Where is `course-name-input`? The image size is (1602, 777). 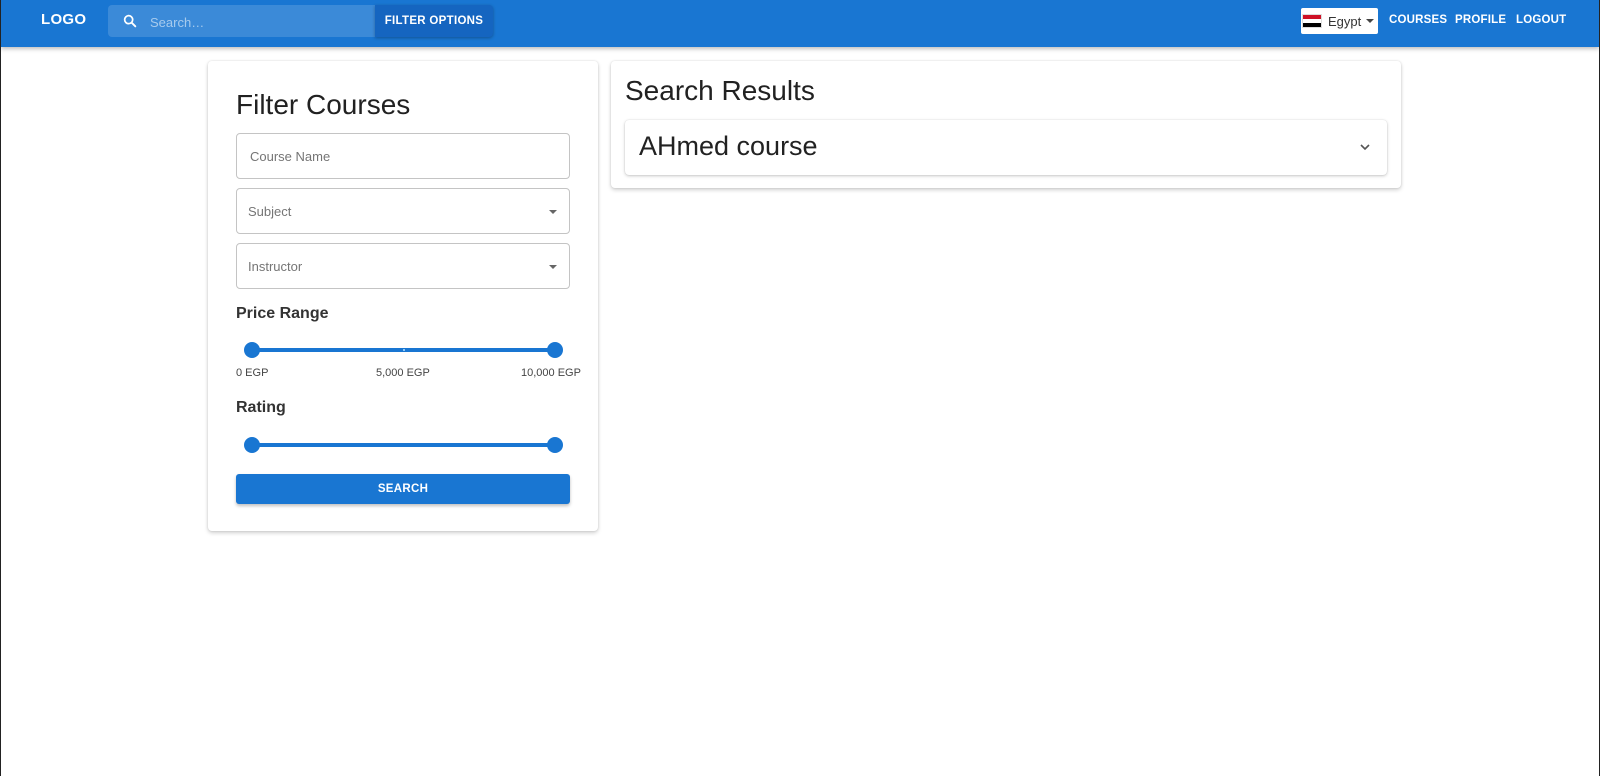 course-name-input is located at coordinates (400, 156).